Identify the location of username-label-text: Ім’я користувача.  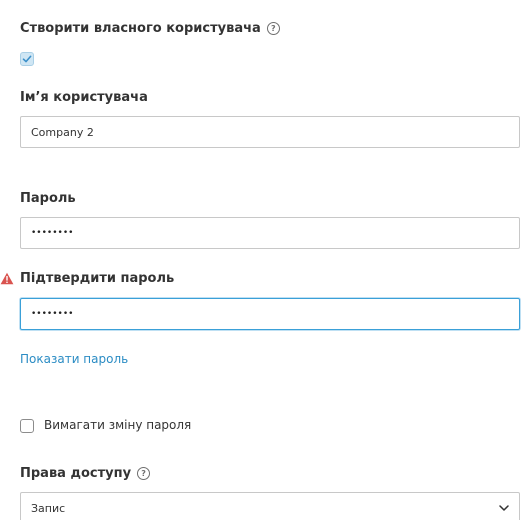
(84, 97).